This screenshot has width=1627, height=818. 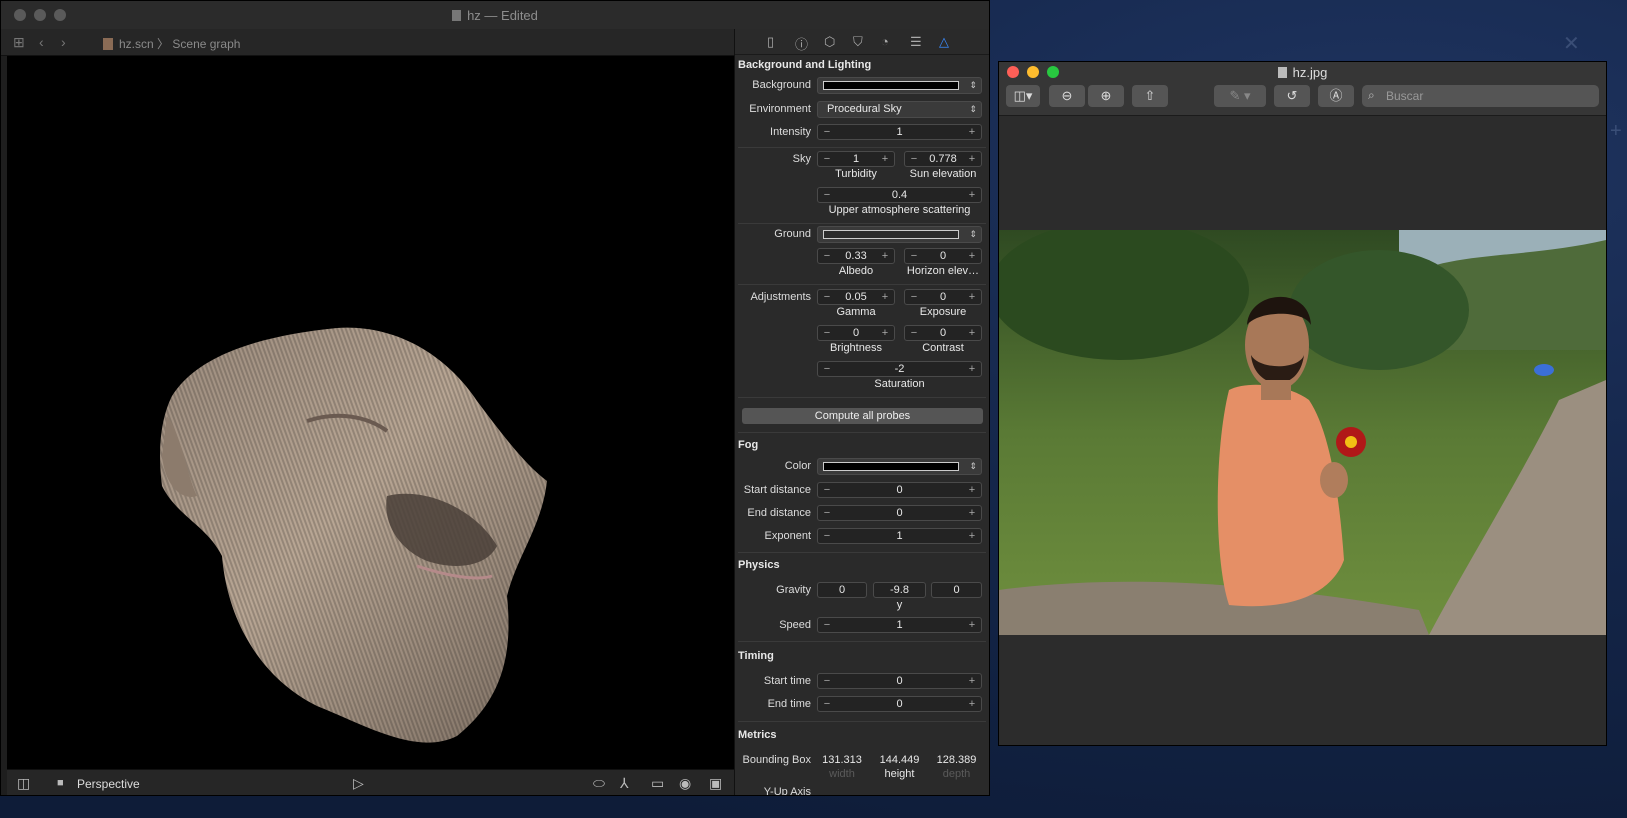 I want to click on background-color-well: ⇕, so click(x=899, y=85).